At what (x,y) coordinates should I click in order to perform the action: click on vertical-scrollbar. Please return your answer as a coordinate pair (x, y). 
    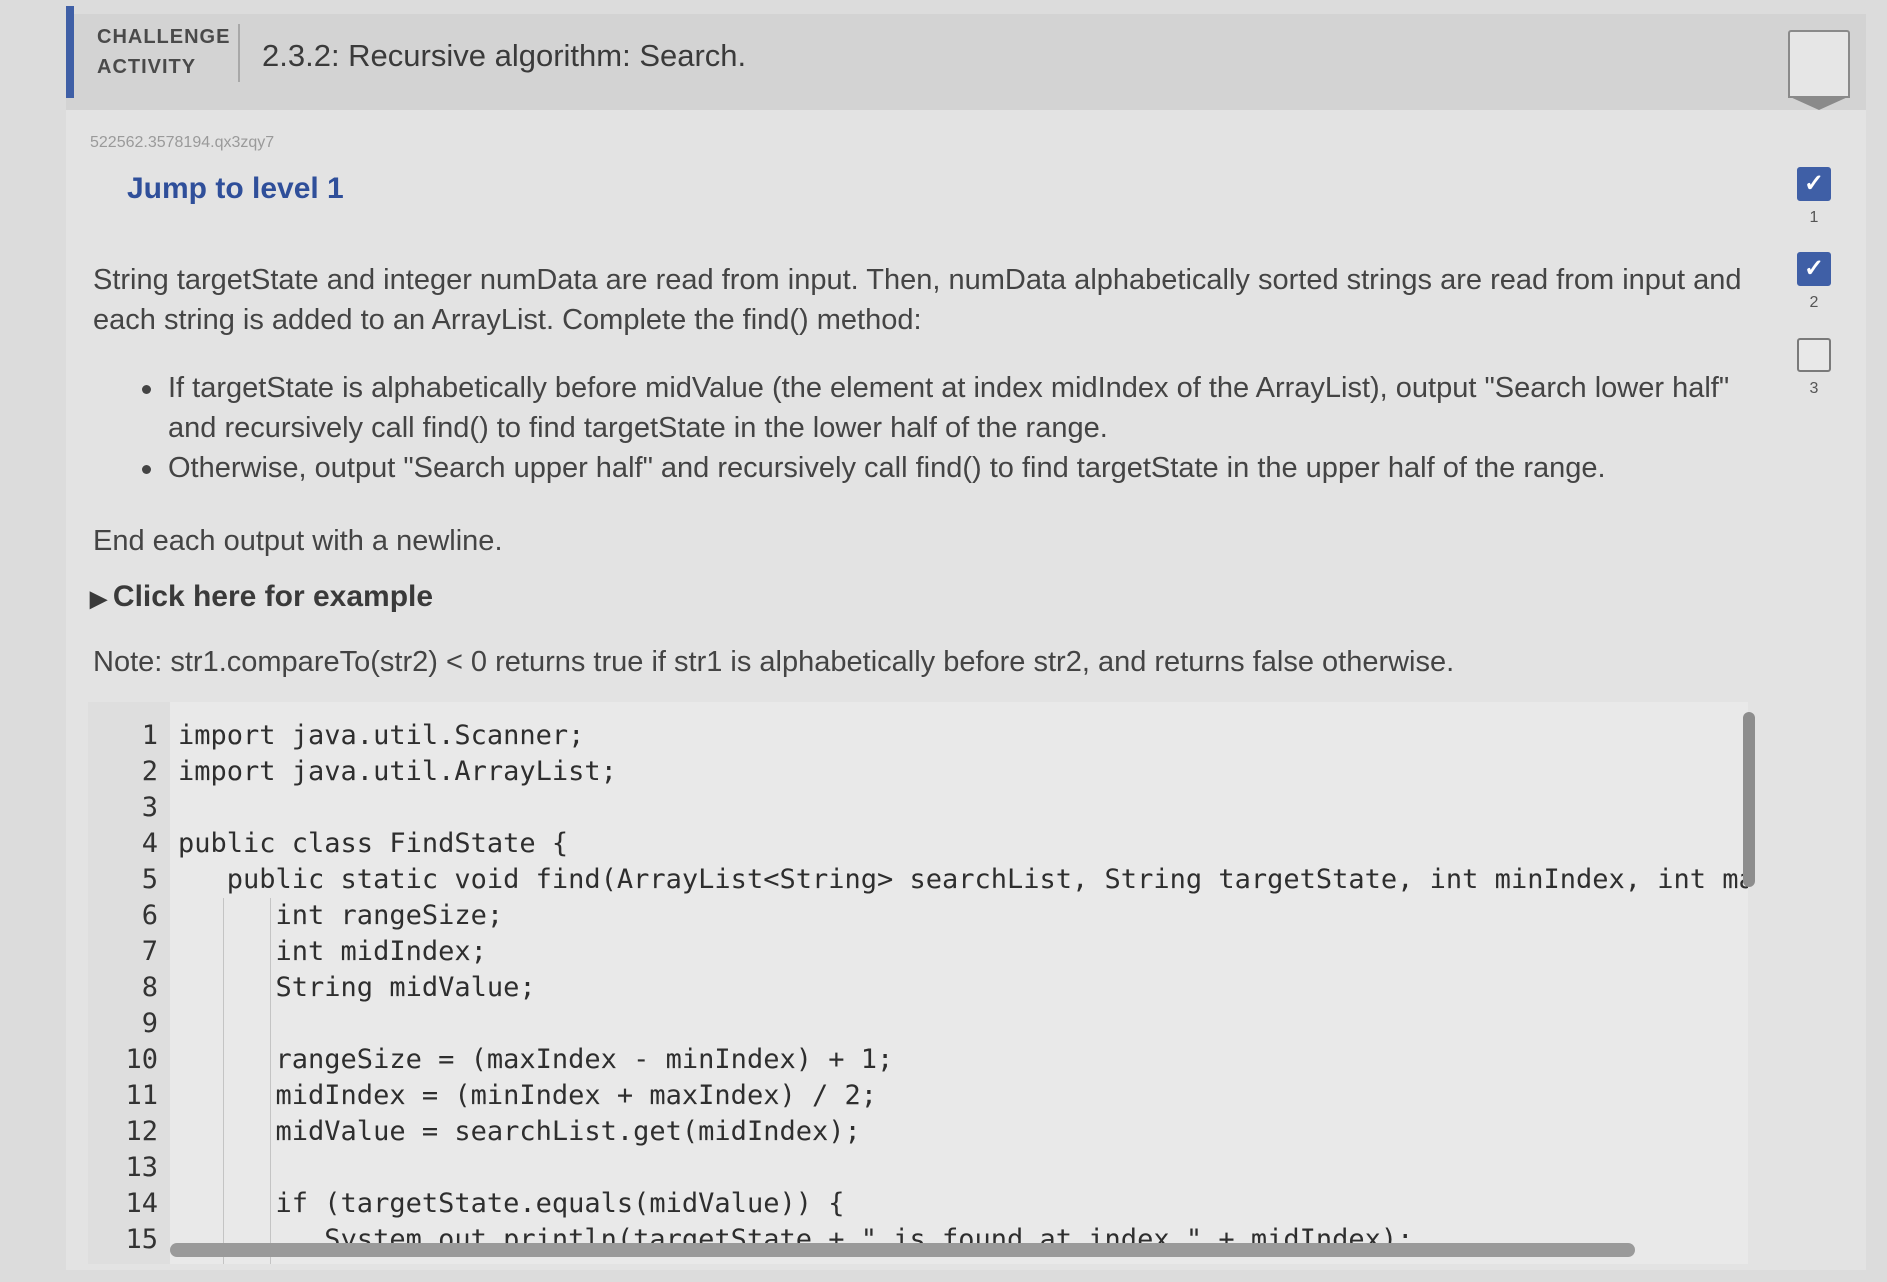
    Looking at the image, I should click on (1749, 799).